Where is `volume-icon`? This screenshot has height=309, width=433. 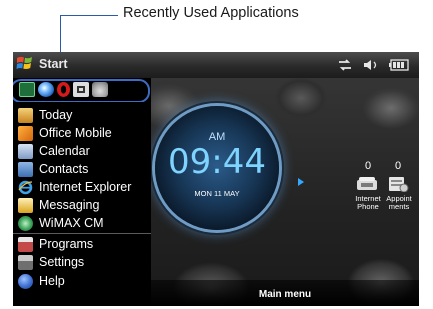 volume-icon is located at coordinates (371, 65).